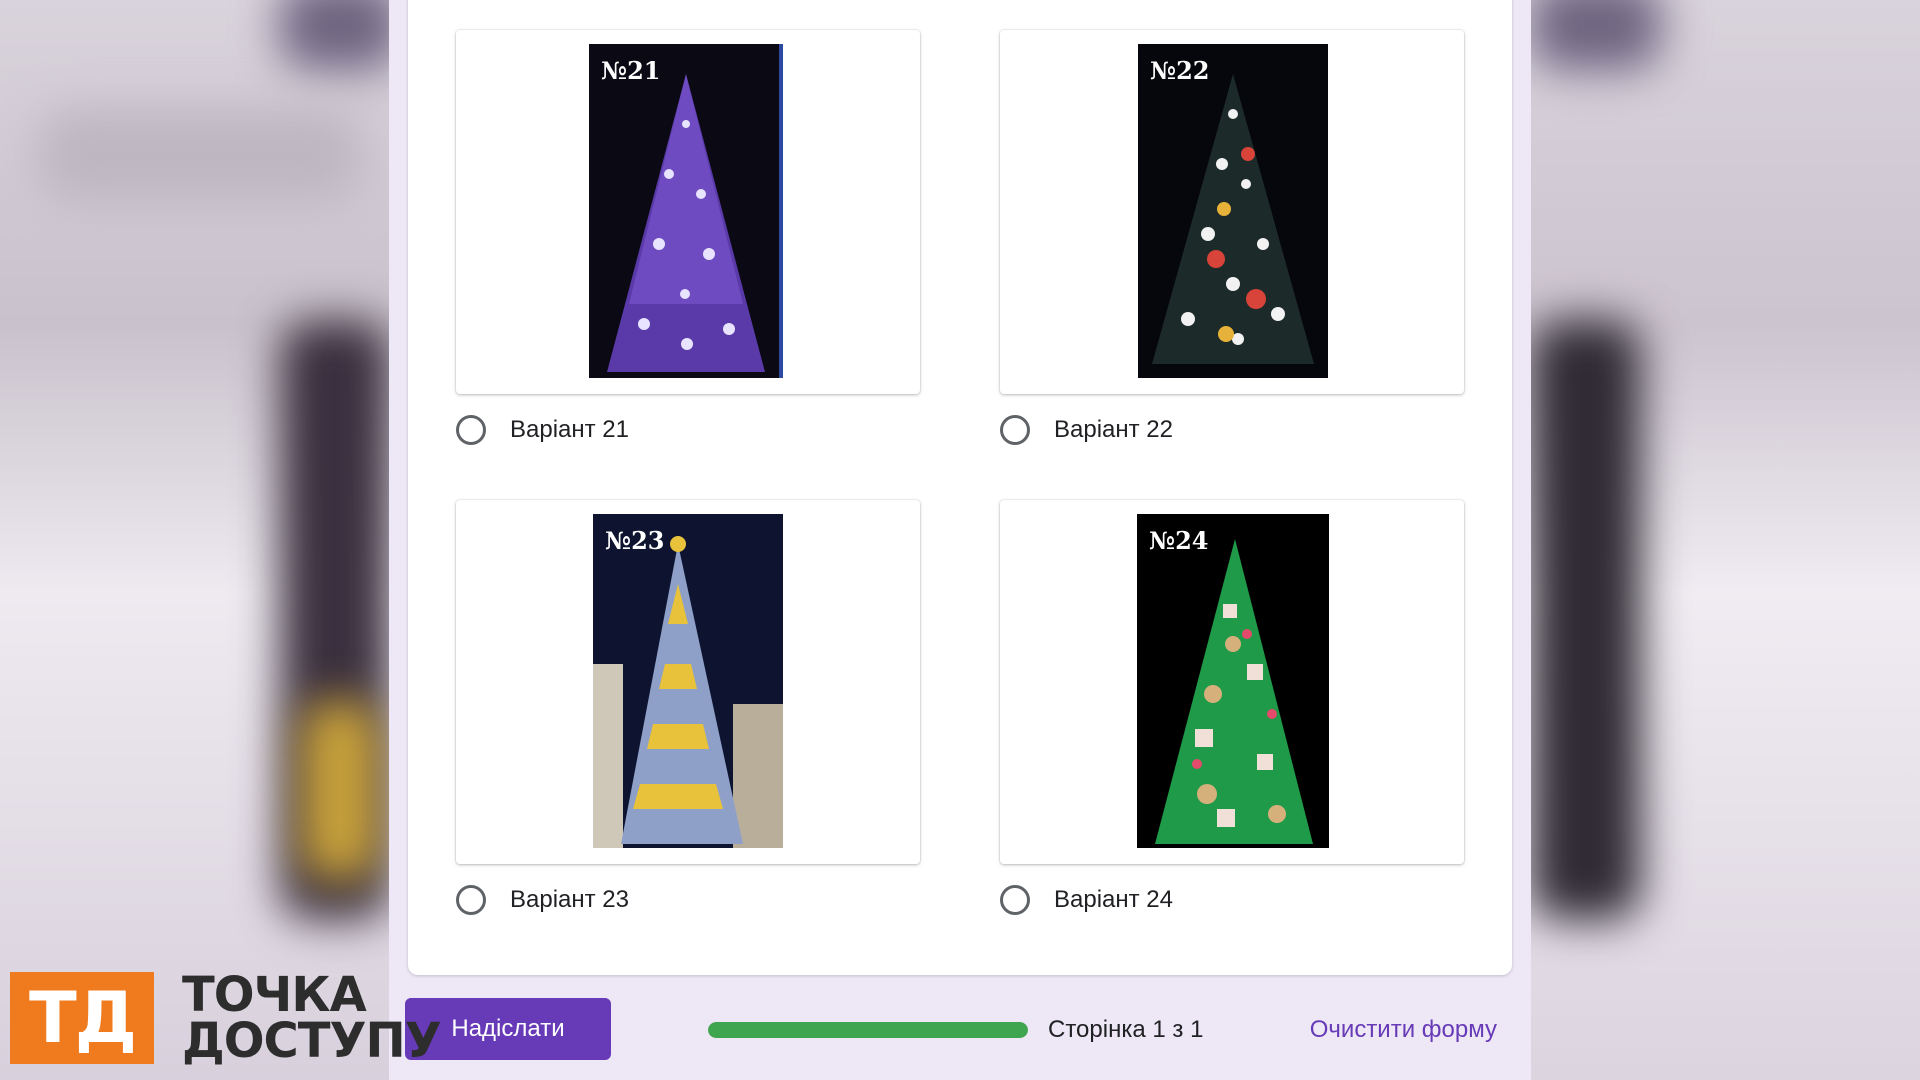 Image resolution: width=1920 pixels, height=1080 pixels. What do you see at coordinates (631, 70) in the screenshot?
I see `tree-number-label: №21` at bounding box center [631, 70].